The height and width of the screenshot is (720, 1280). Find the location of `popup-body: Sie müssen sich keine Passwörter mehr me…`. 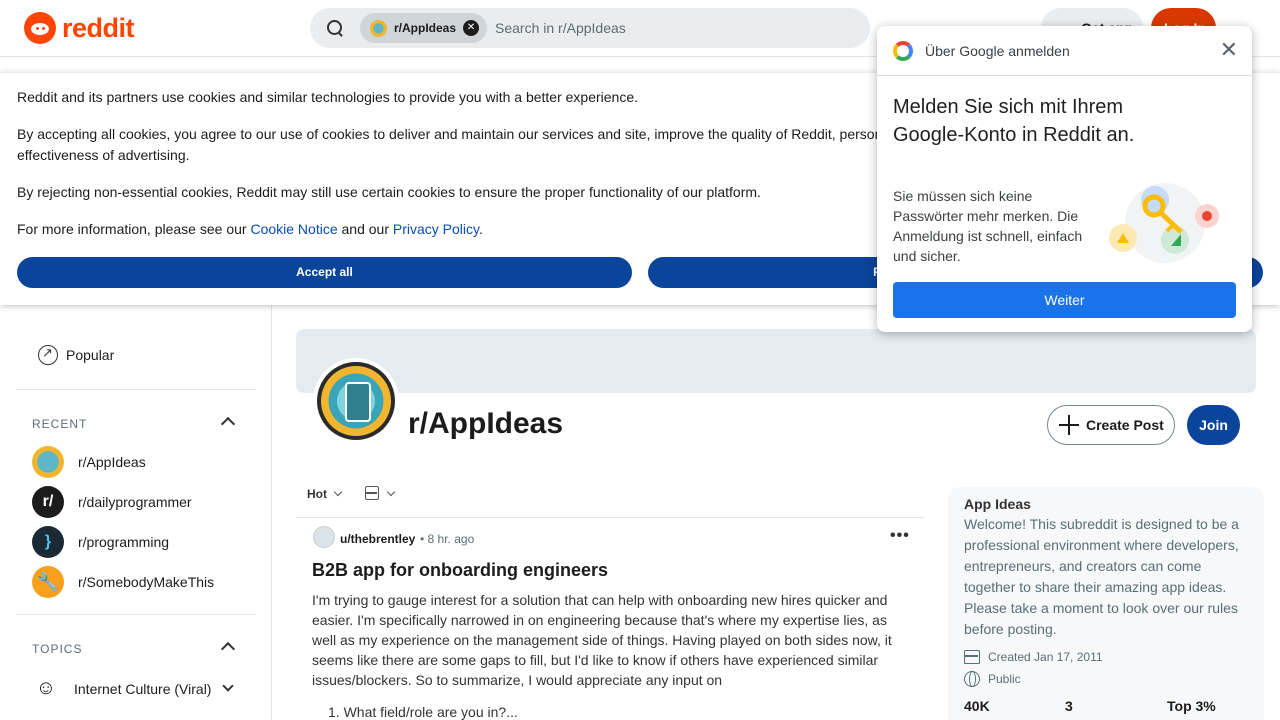

popup-body: Sie müssen sich keine Passwörter mehr me… is located at coordinates (988, 226).